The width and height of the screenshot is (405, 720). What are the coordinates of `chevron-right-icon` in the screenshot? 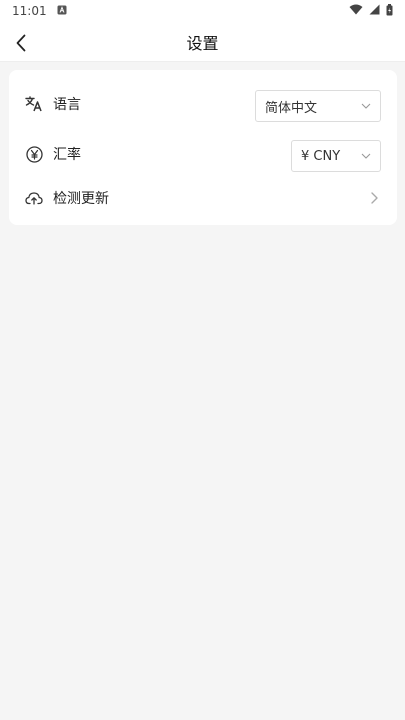 It's located at (374, 198).